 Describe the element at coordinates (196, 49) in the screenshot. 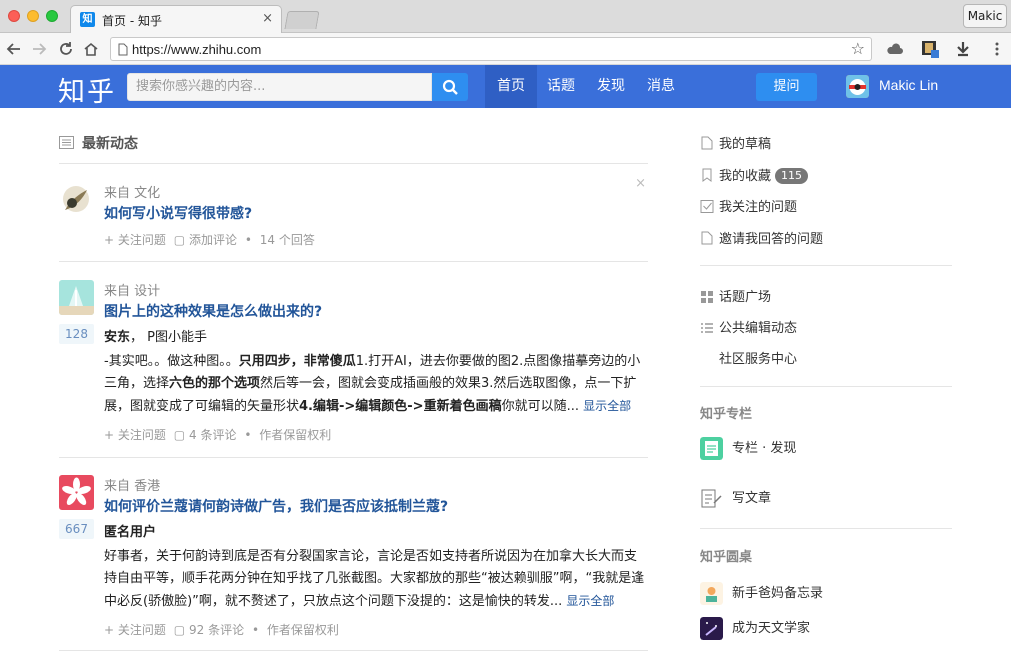

I see `url-text: https://www.zhihu.com` at that location.